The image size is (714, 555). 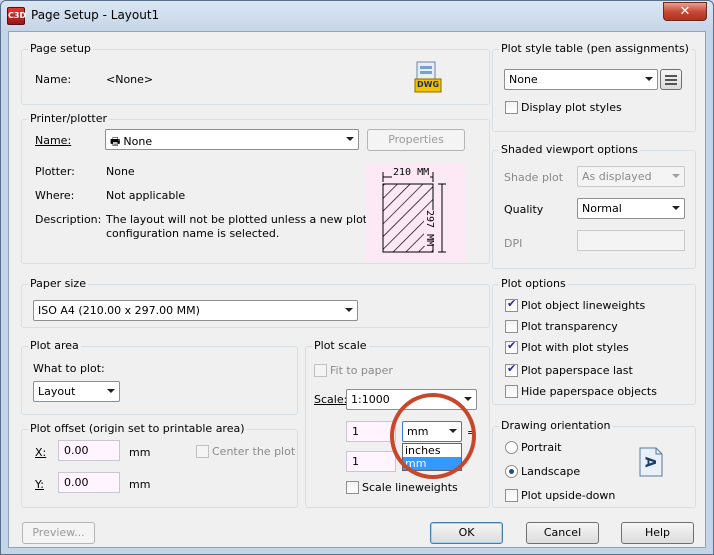 I want to click on orientation-label: Drawing orientation, so click(x=556, y=425).